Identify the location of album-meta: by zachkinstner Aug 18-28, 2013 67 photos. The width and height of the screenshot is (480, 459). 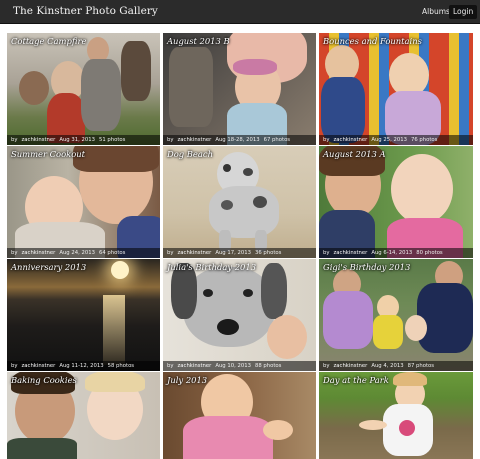
(239, 140).